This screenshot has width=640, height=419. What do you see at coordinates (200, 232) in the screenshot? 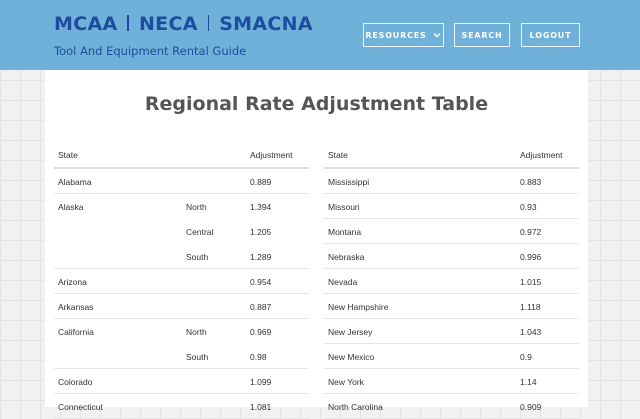
I see `cell-region: Central` at bounding box center [200, 232].